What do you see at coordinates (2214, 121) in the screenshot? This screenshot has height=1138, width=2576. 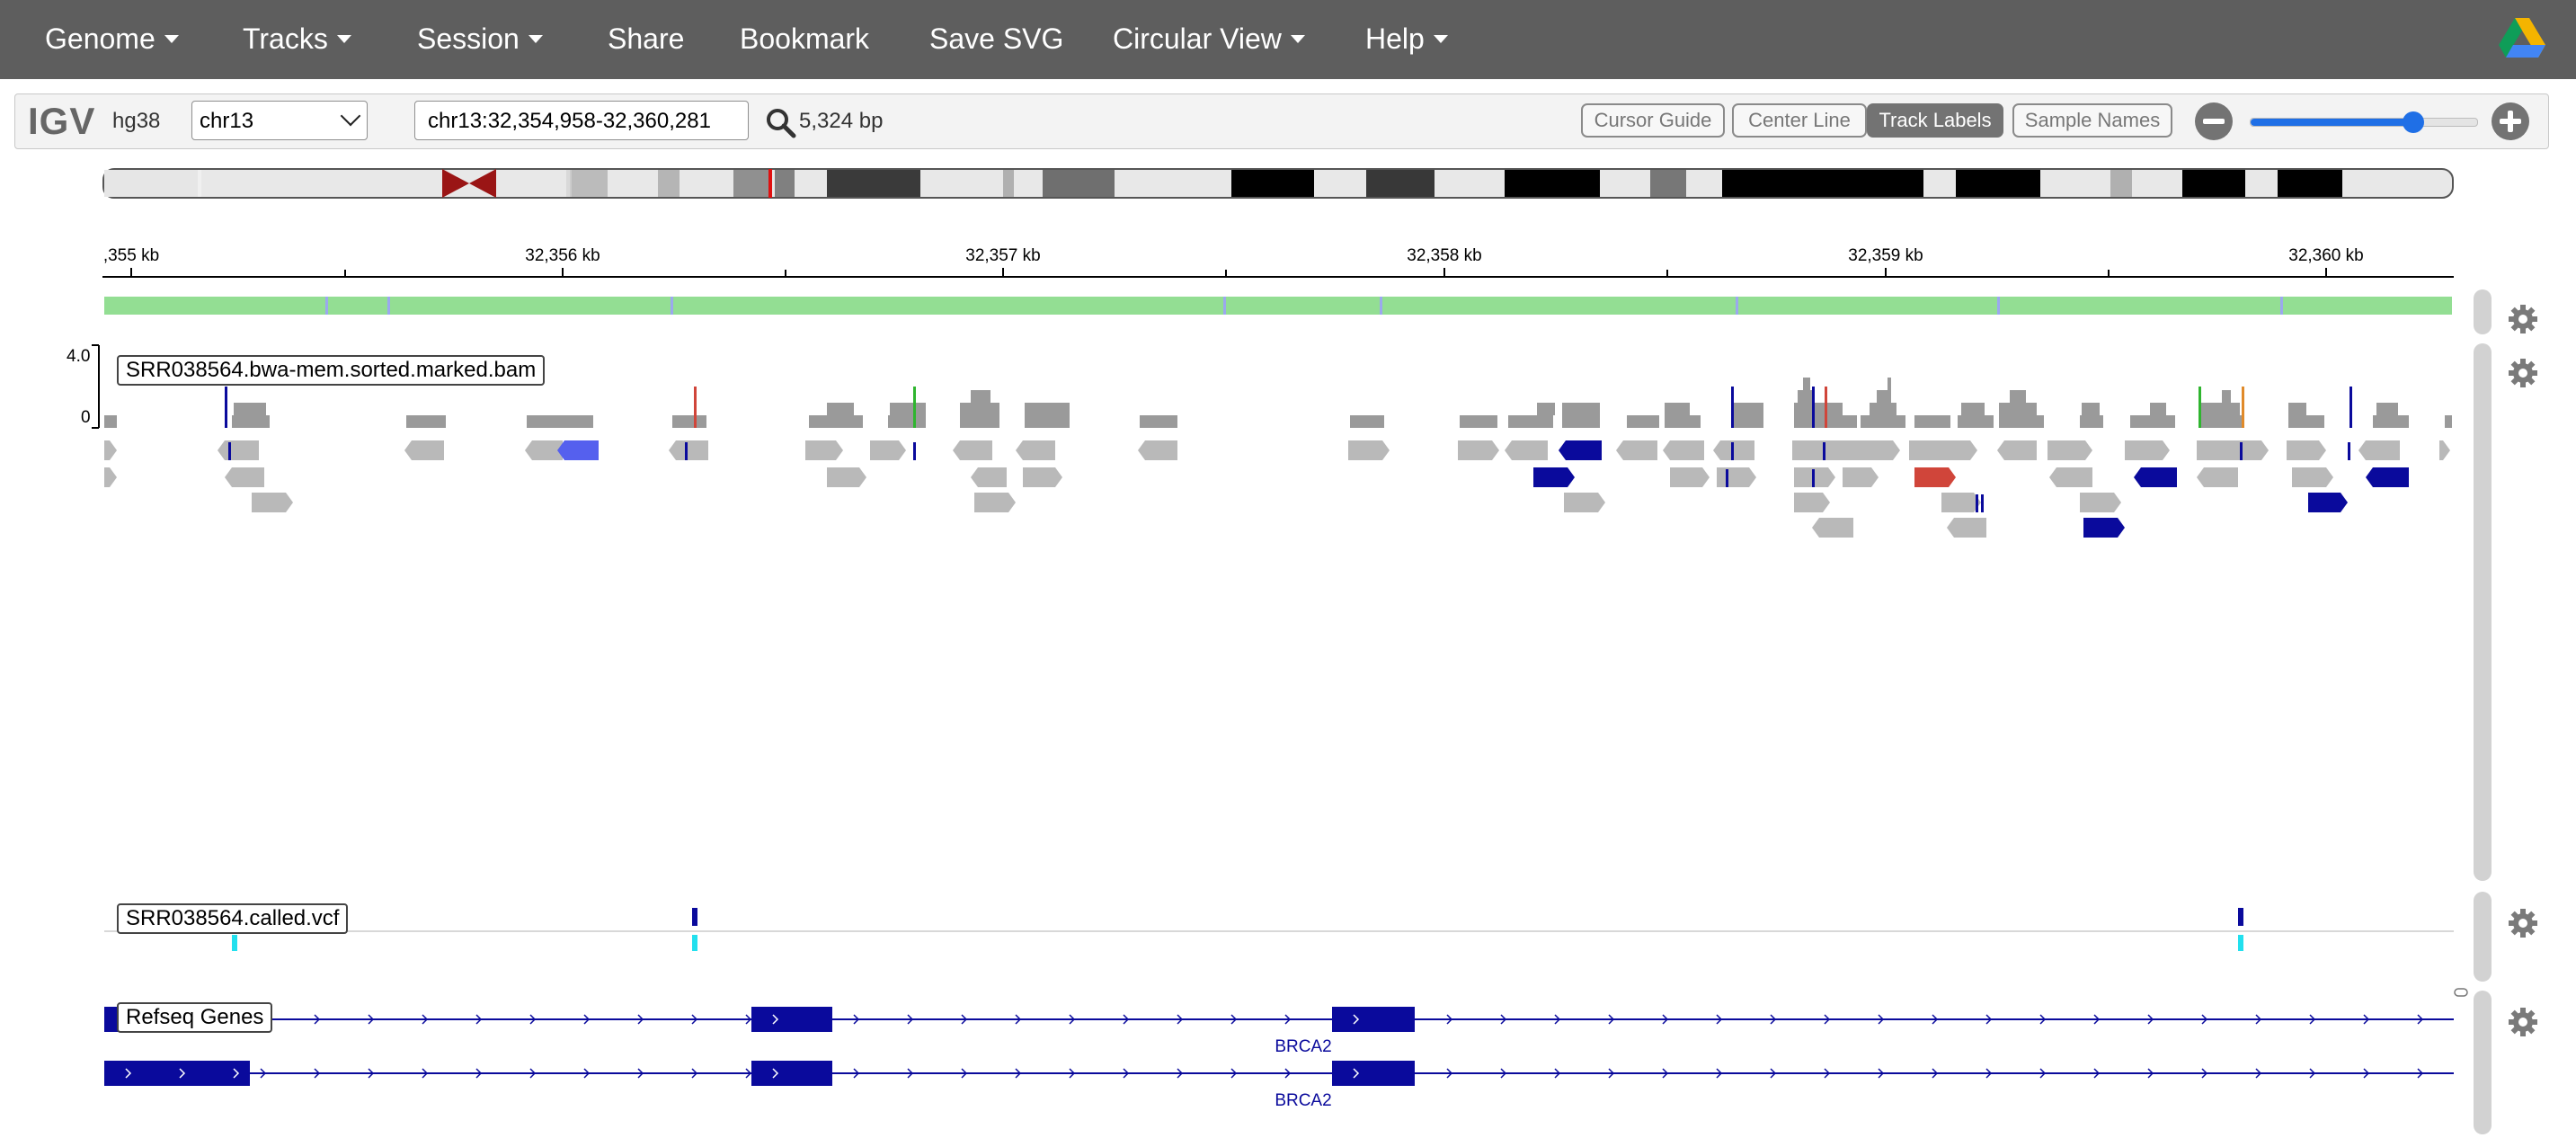 I see `zoom-out-icon` at bounding box center [2214, 121].